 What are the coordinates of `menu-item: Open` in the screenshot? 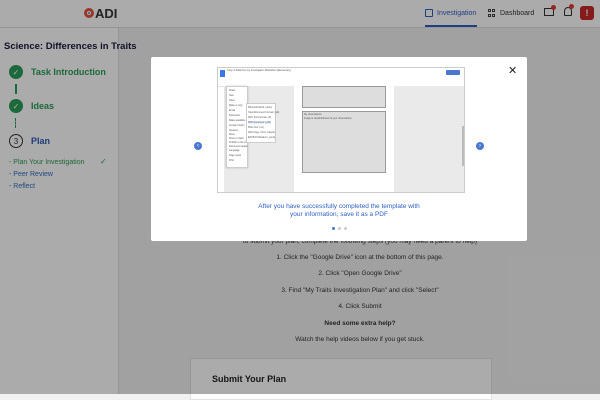 It's located at (232, 100).